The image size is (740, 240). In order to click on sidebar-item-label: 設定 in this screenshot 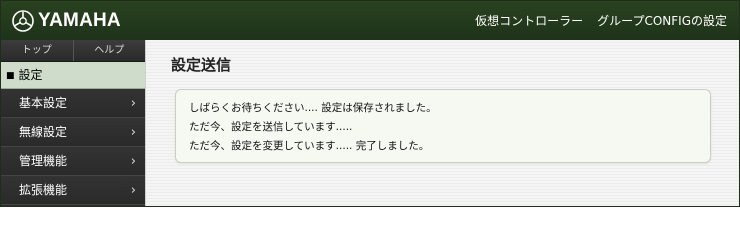, I will do `click(30, 75)`.